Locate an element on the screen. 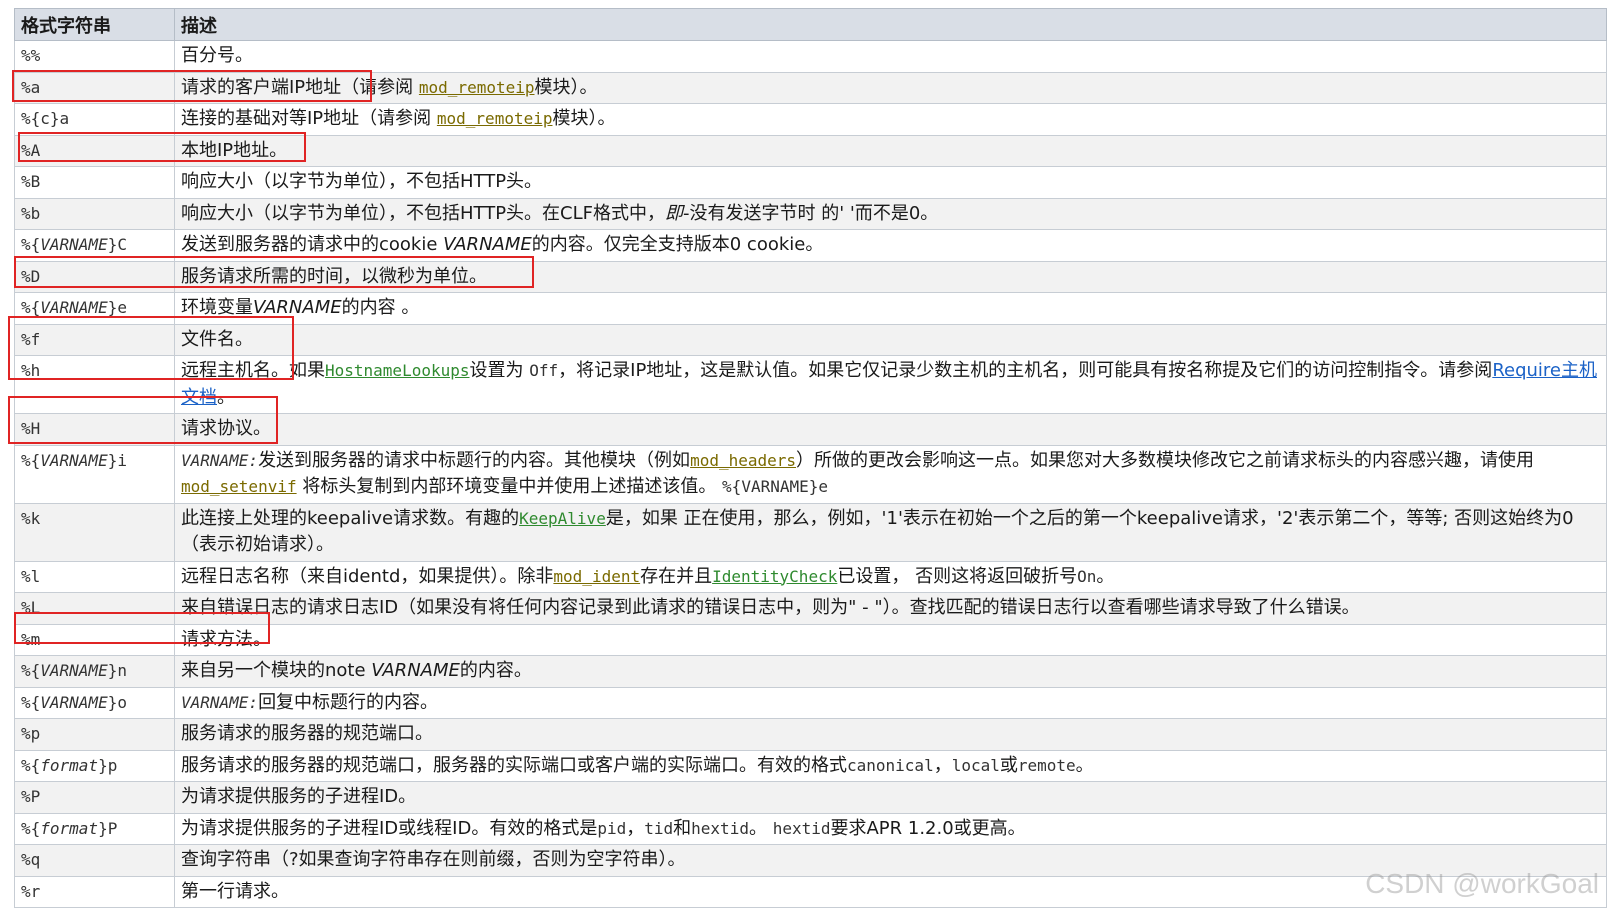 Image resolution: width=1607 pixels, height=910 pixels. table-row: %A 本地IP地址。 is located at coordinates (810, 150).